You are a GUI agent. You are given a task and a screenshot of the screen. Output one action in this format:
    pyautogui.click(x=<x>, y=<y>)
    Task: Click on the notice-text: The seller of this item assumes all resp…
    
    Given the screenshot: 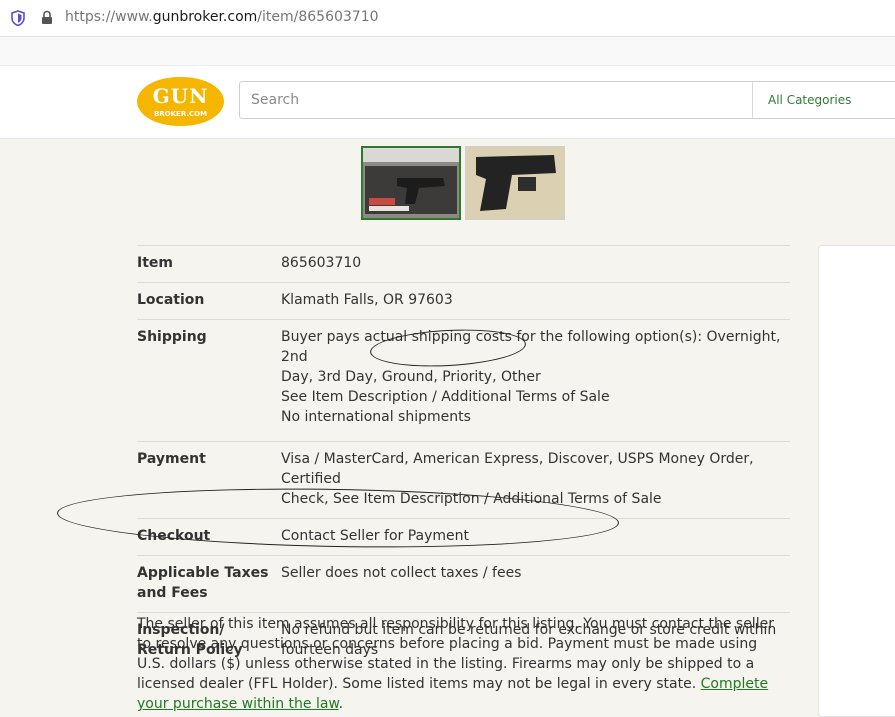 What is the action you would take?
    pyautogui.click(x=455, y=654)
    